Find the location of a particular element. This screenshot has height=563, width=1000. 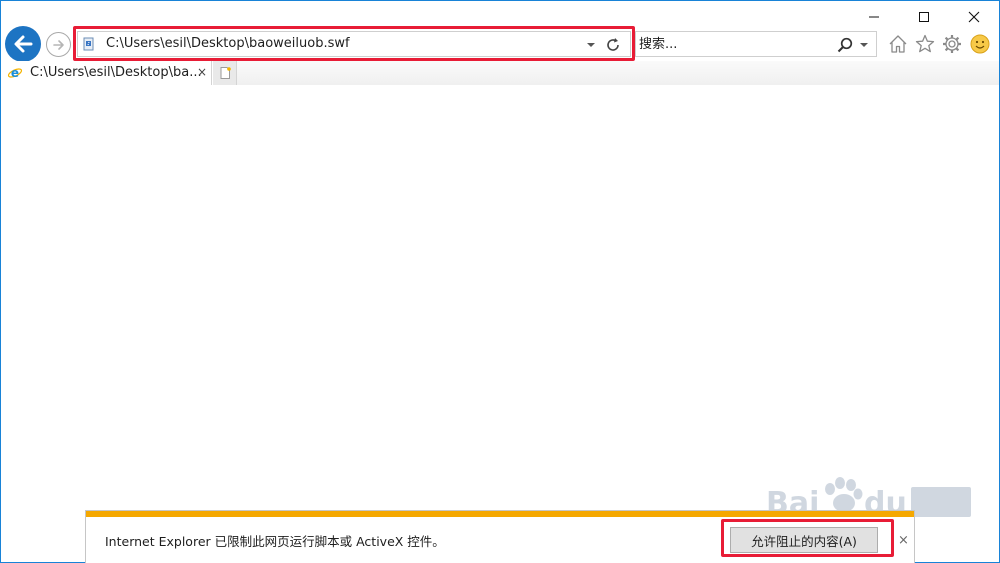

favorites-star-icon is located at coordinates (925, 43).